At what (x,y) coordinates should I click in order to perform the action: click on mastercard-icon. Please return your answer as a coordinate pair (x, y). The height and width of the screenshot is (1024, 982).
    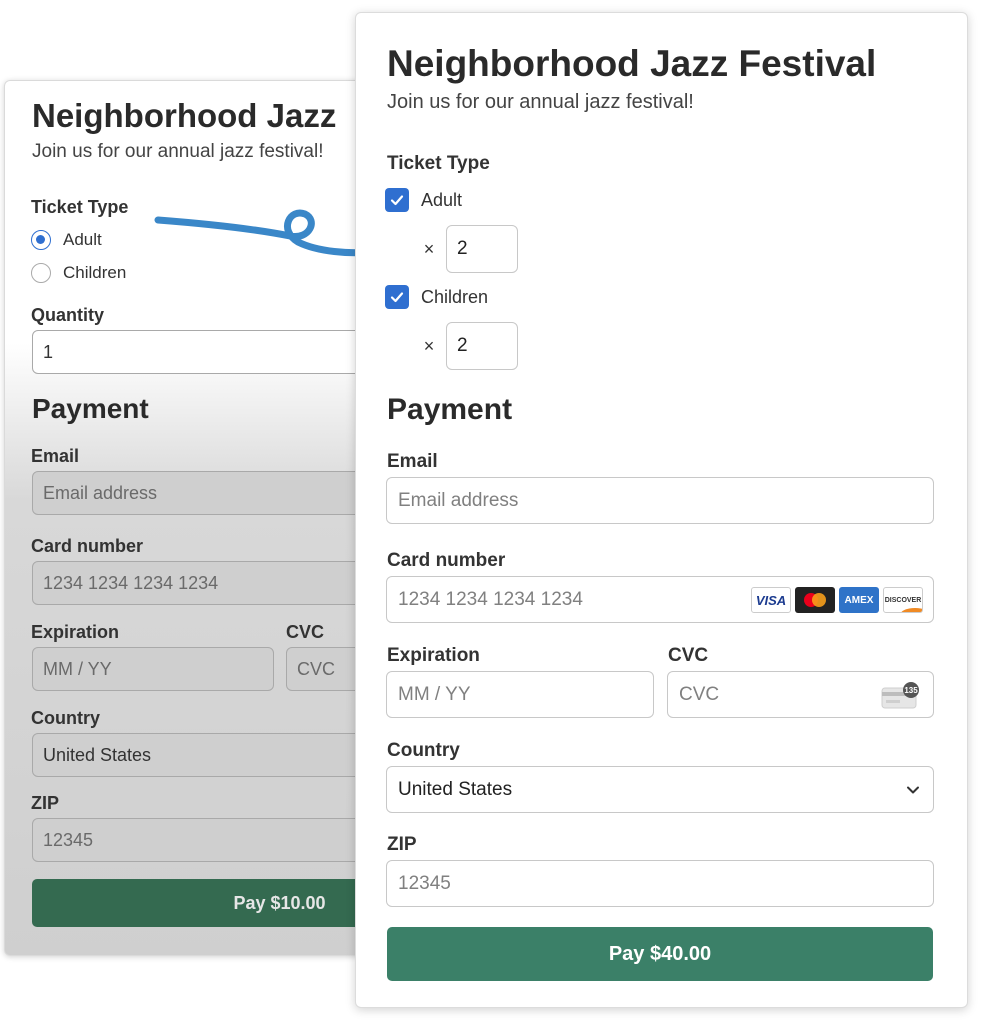
    Looking at the image, I should click on (815, 600).